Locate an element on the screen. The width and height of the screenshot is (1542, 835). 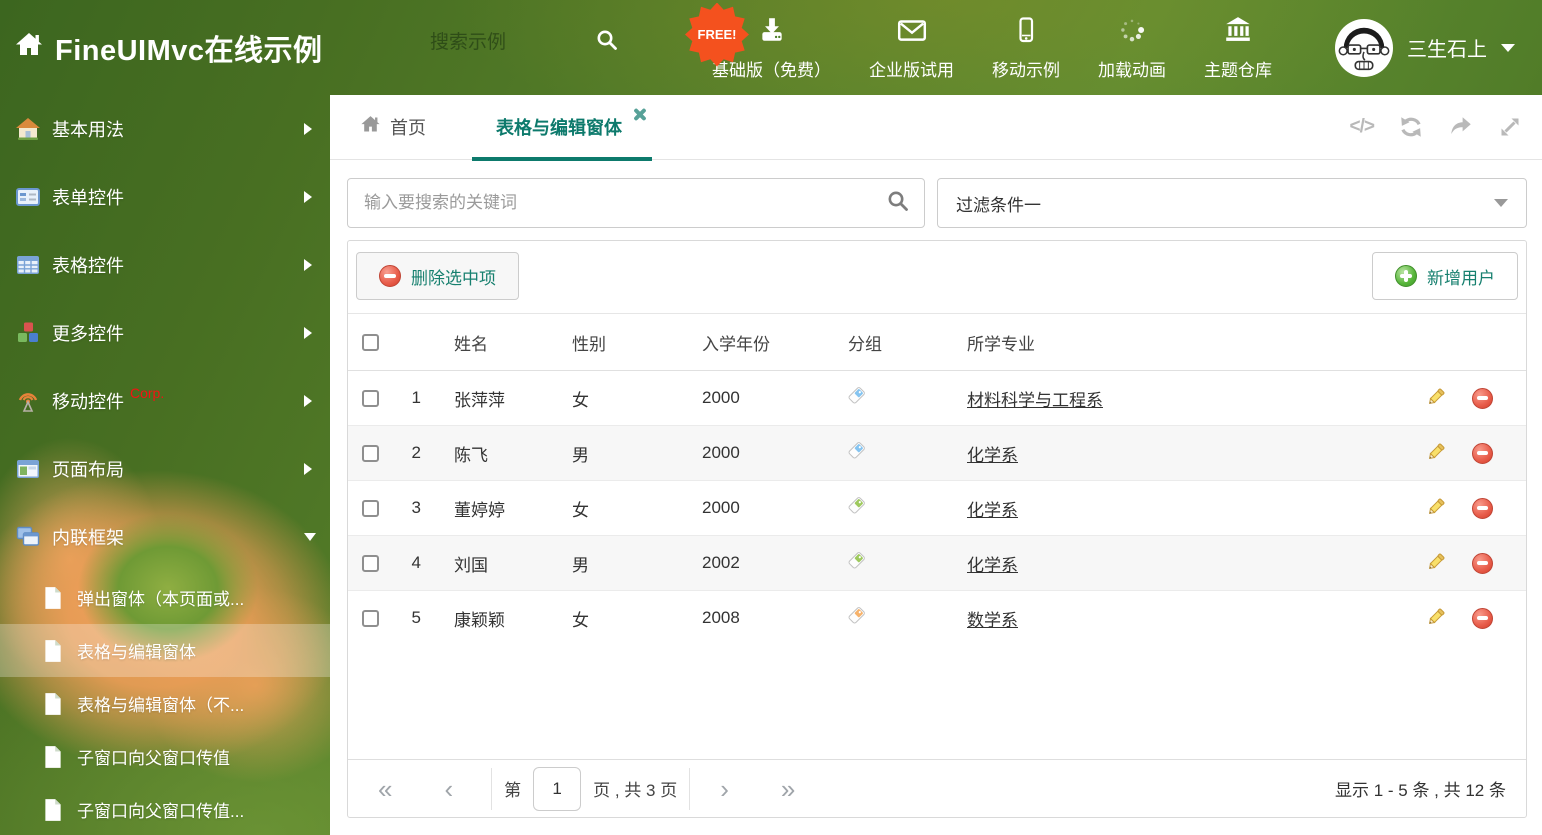
tab-grid-edit-window: 表格与编辑窗体 is located at coordinates (562, 128).